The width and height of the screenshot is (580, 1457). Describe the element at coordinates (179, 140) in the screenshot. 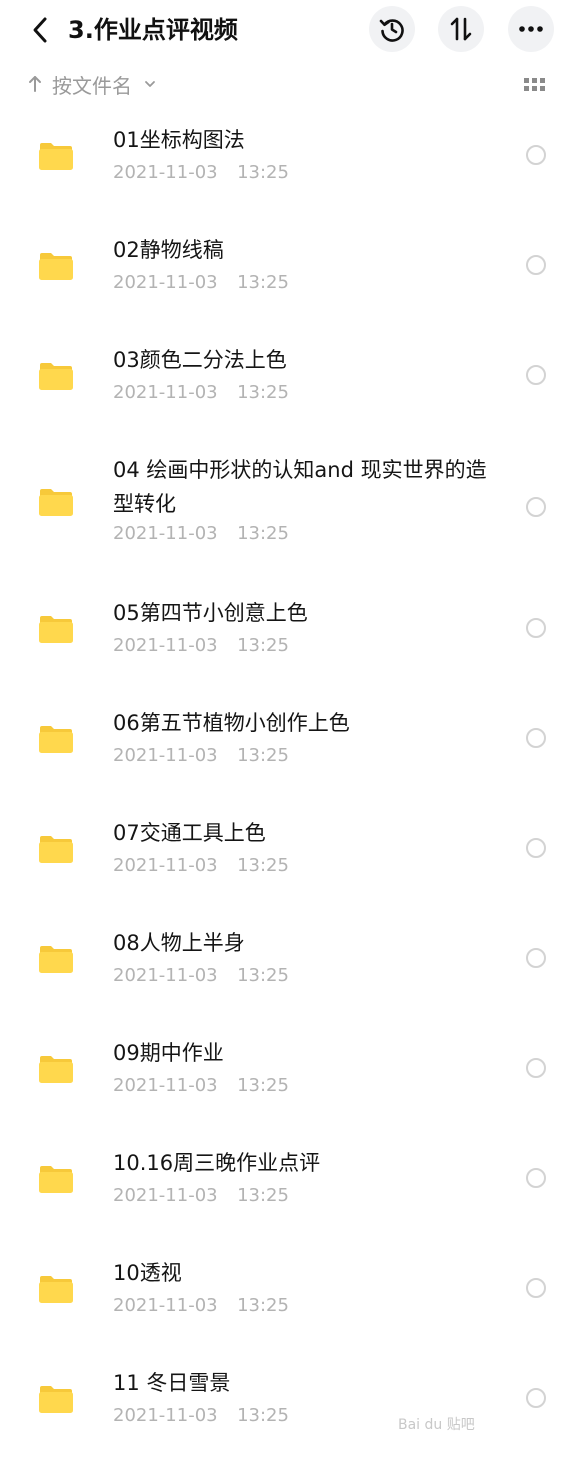

I see `folder-name: 01坐标构图法` at that location.